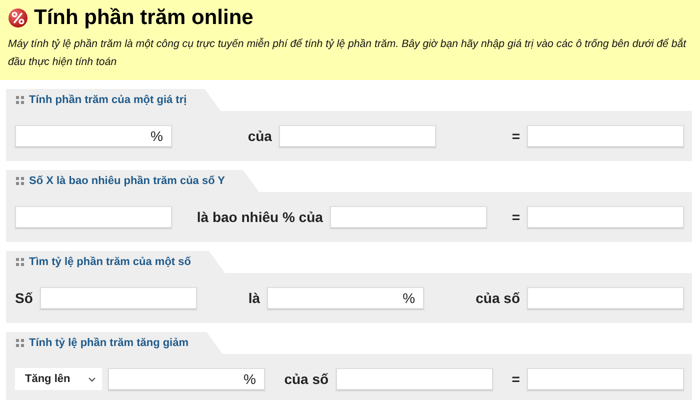 This screenshot has width=700, height=400. I want to click on field-label: của, so click(260, 136).